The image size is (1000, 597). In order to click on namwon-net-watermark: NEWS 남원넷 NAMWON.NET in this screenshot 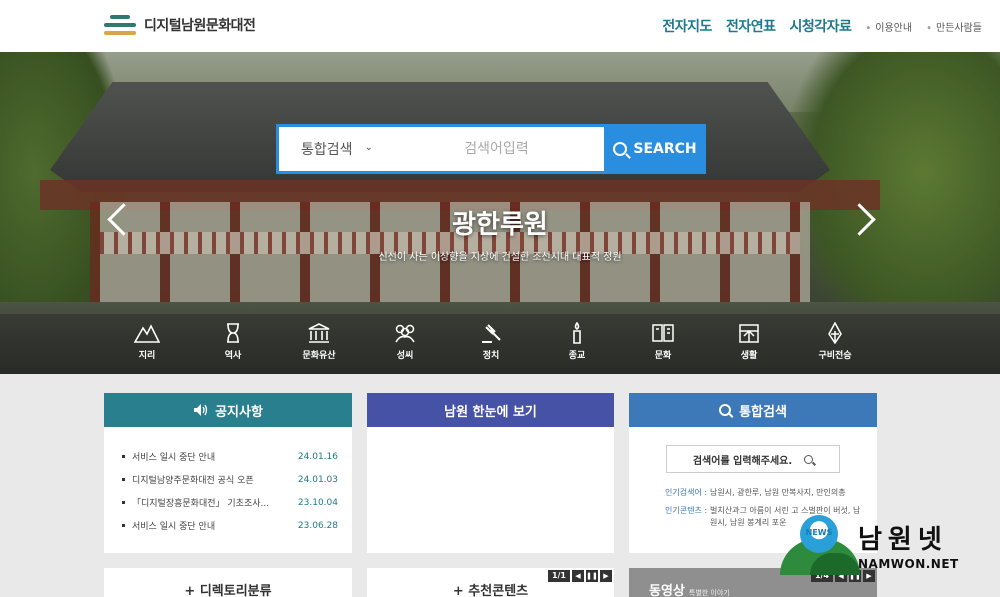, I will do `click(885, 550)`.